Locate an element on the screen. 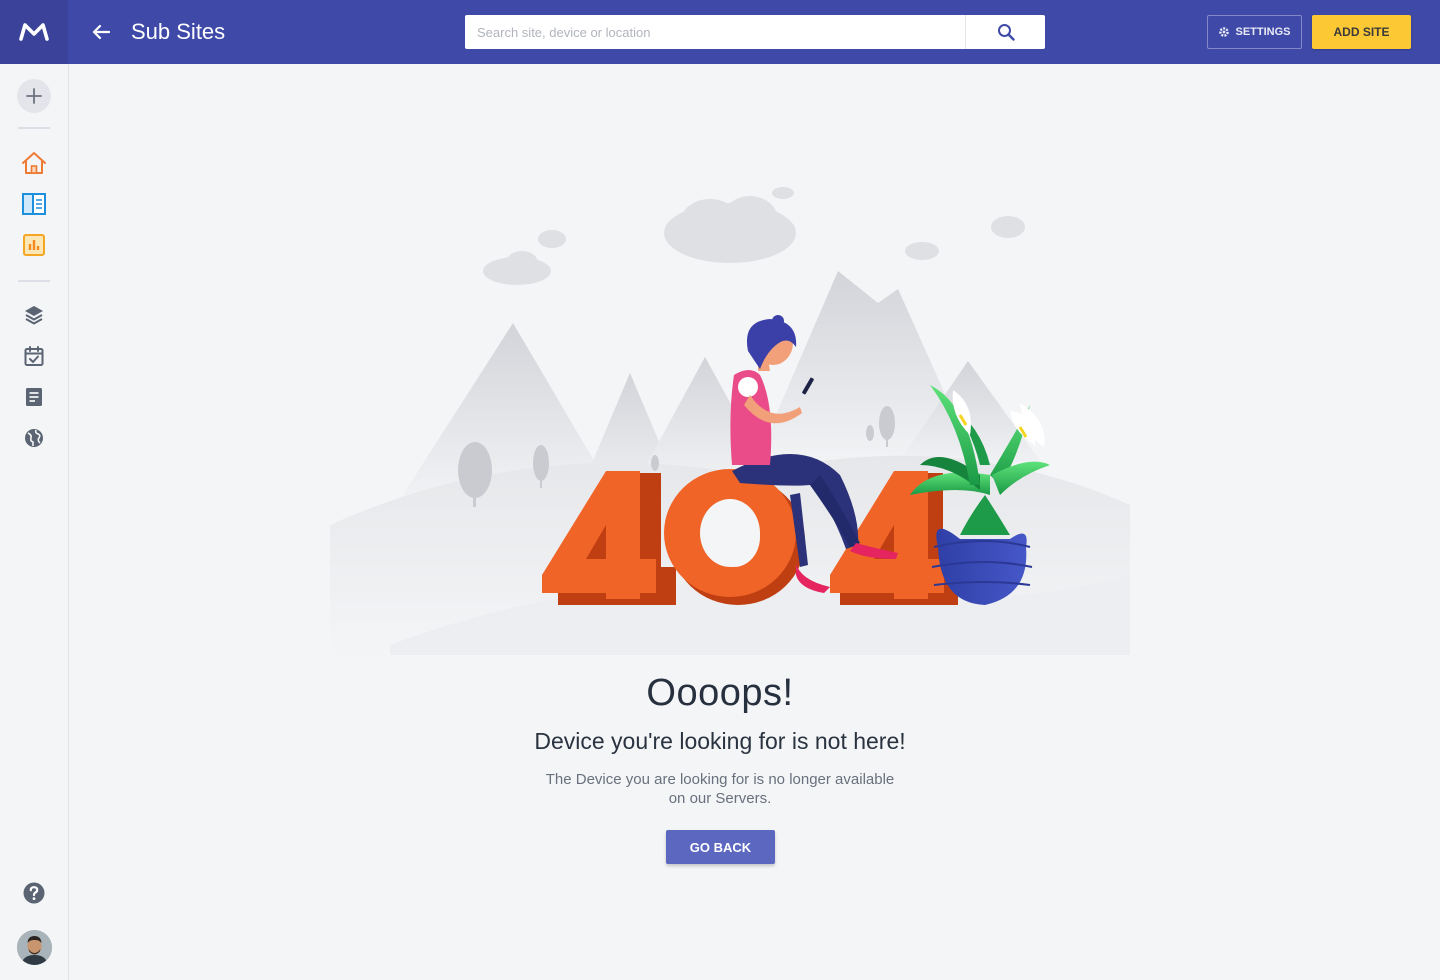 This screenshot has height=980, width=1440. chart-icon is located at coordinates (34, 245).